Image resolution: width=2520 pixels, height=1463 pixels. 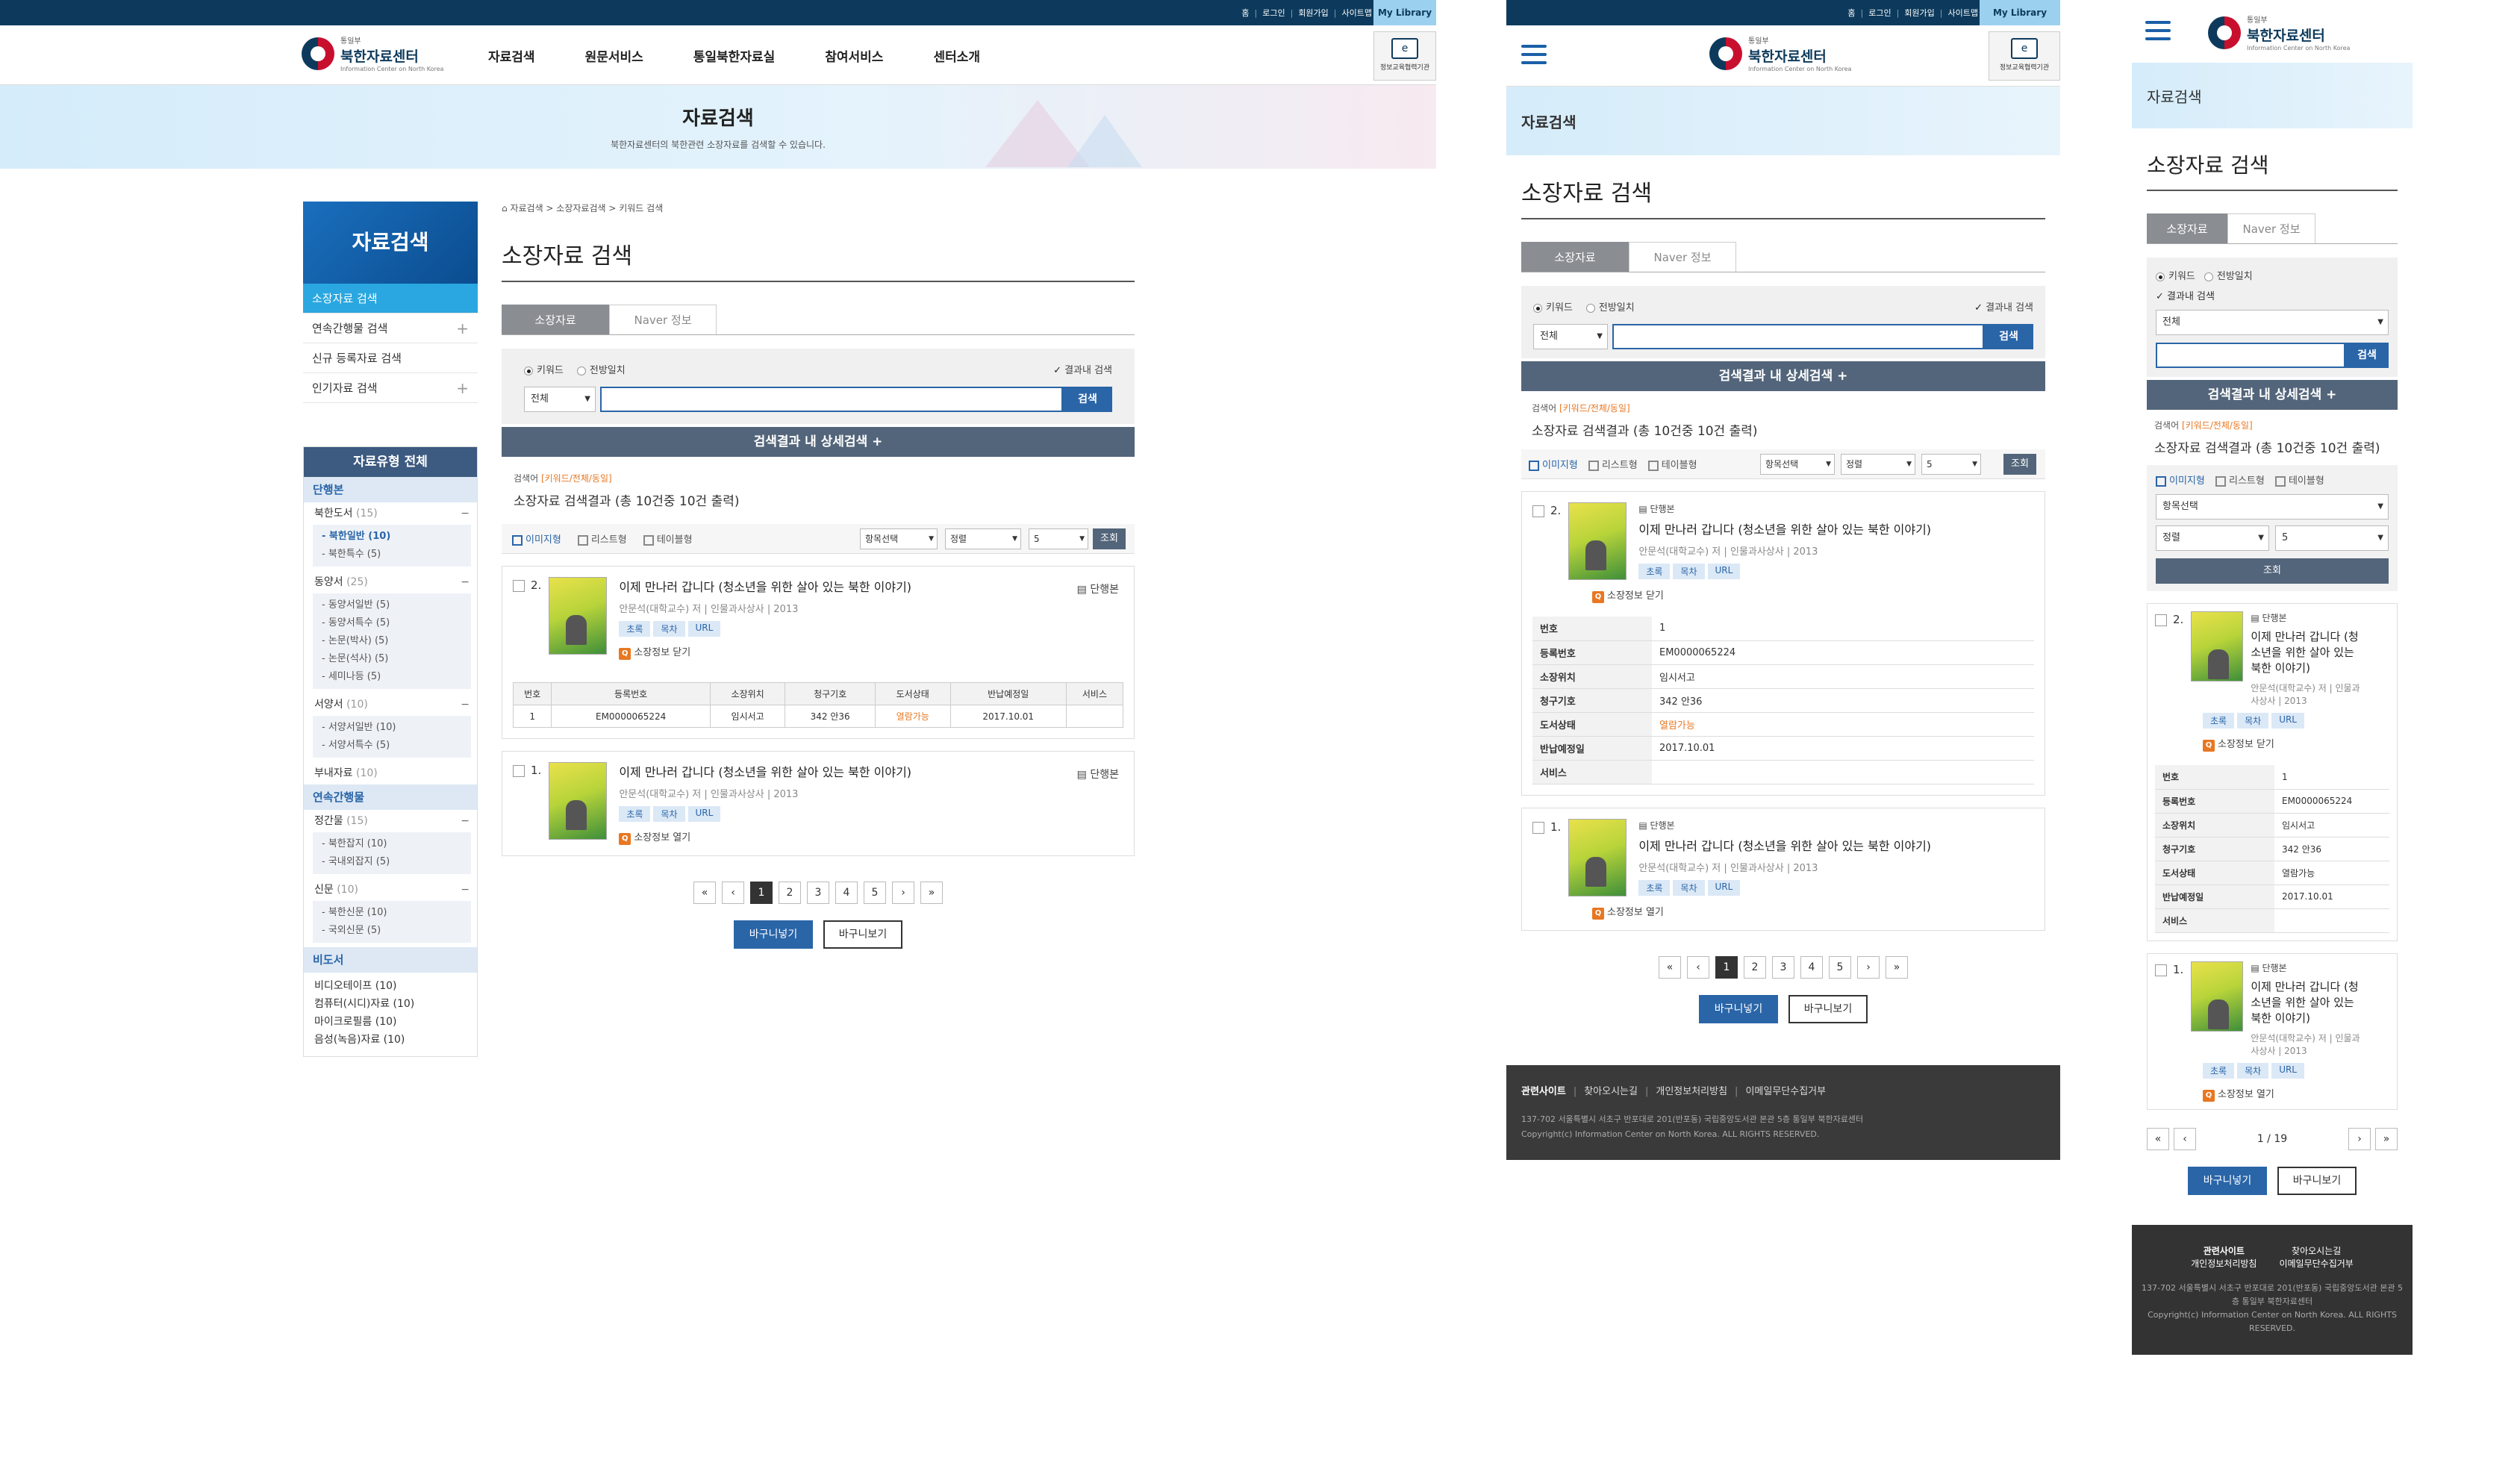 What do you see at coordinates (773, 934) in the screenshot?
I see `cart-add-button: 바구니넣기` at bounding box center [773, 934].